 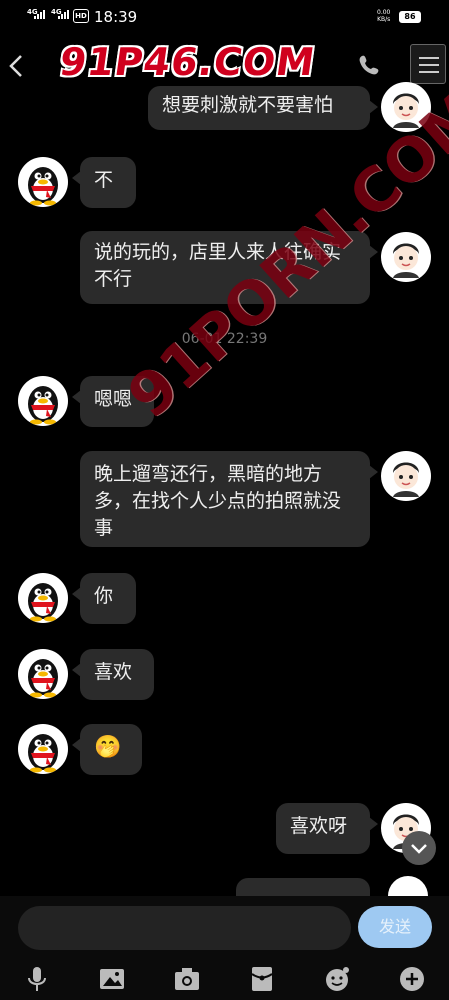 I want to click on message-bubble-incoming: 你, so click(x=104, y=598).